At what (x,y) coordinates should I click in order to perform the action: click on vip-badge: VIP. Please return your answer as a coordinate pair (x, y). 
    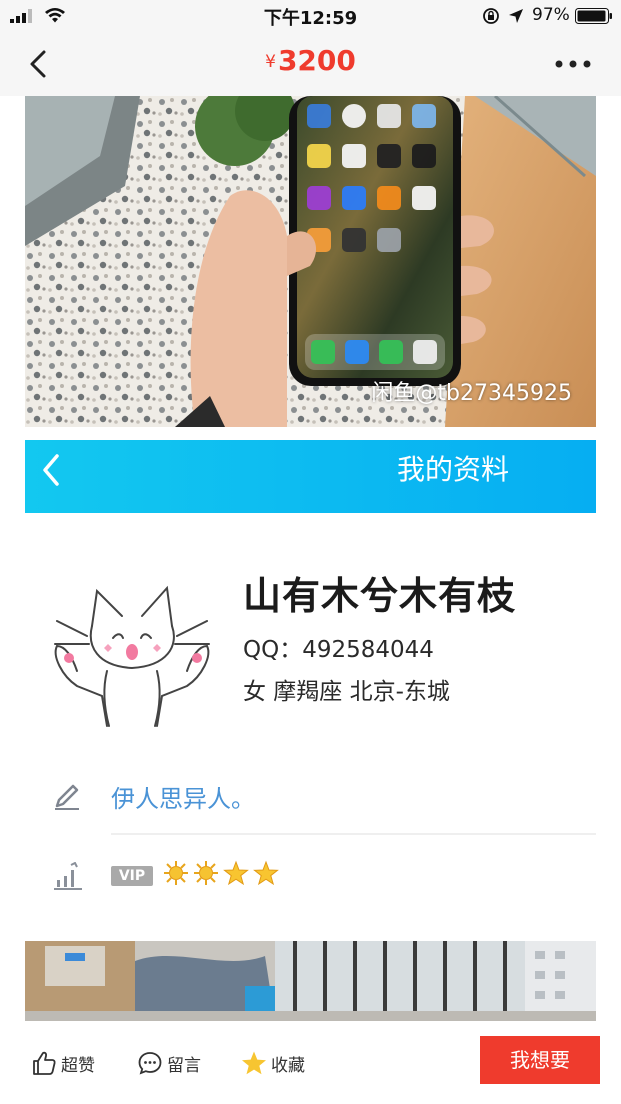
    Looking at the image, I should click on (132, 876).